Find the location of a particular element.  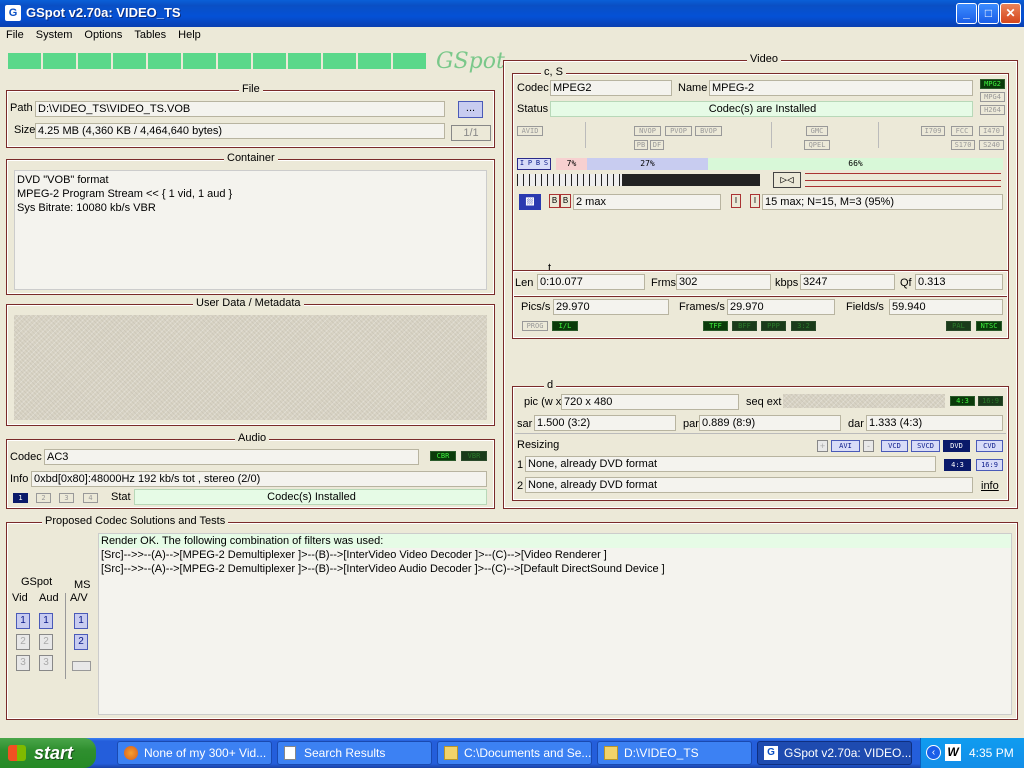

gspot-aud-2: 2 is located at coordinates (46, 642).